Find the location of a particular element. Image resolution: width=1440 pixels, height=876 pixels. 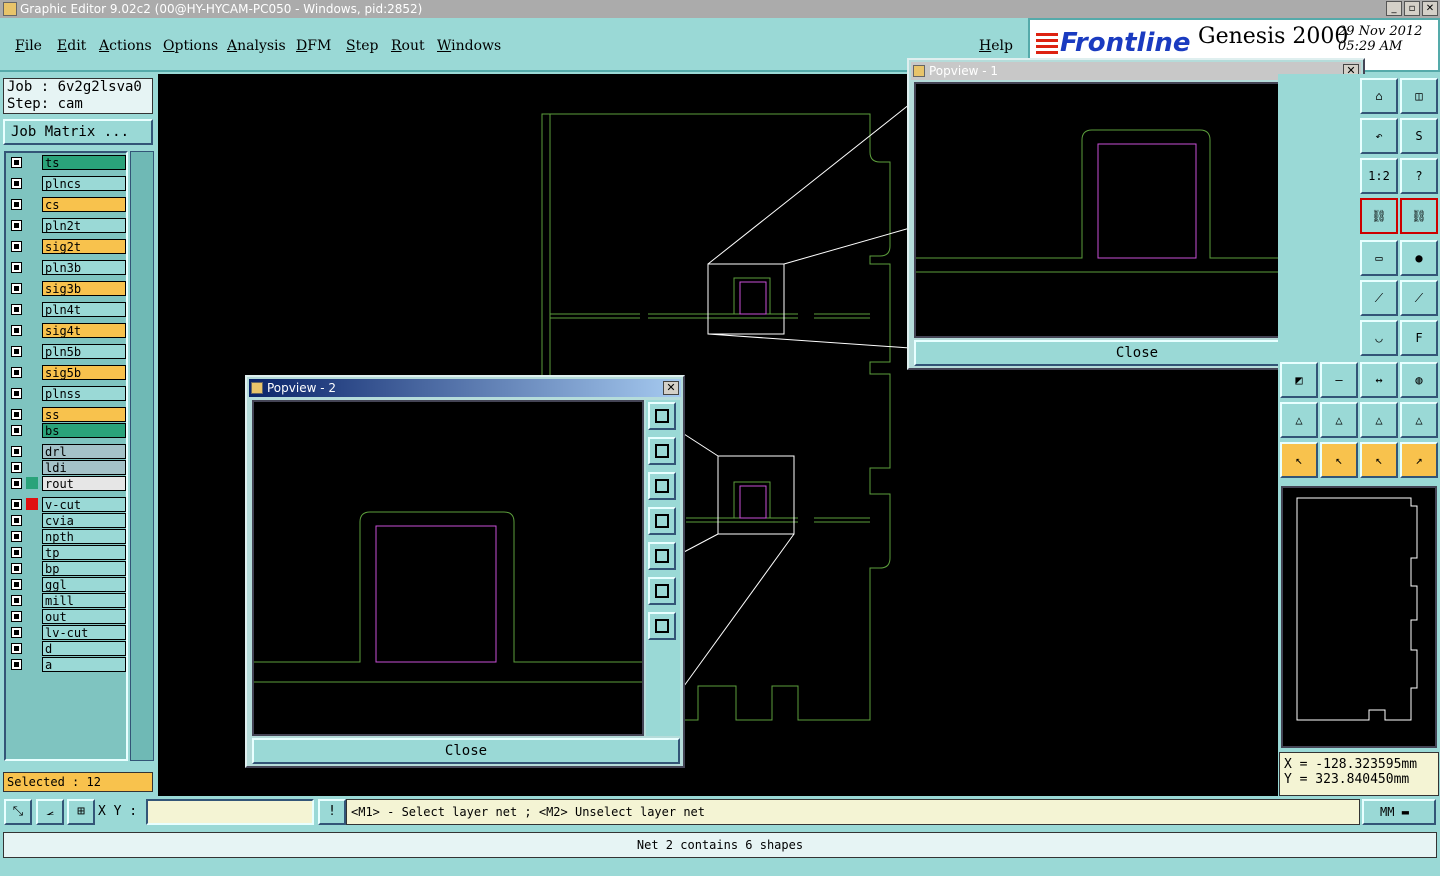

layer-row-pln4t: pln4t is located at coordinates (67, 309).